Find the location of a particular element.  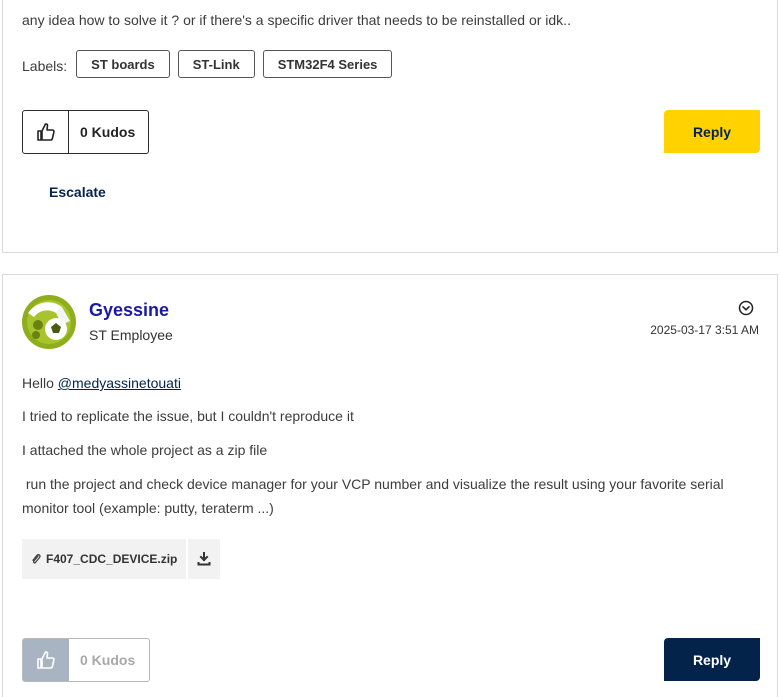

greeting-line: Hello @medyassinetouati is located at coordinates (101, 383).